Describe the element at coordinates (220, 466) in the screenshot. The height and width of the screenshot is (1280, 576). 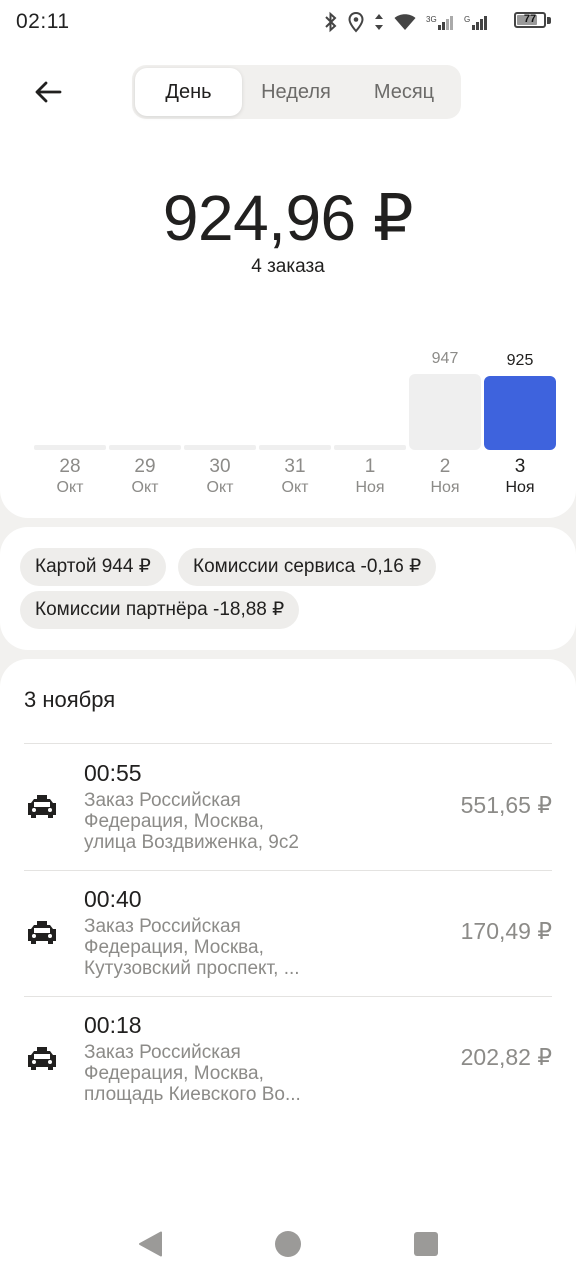
I see `chart-tick-day: 30` at that location.